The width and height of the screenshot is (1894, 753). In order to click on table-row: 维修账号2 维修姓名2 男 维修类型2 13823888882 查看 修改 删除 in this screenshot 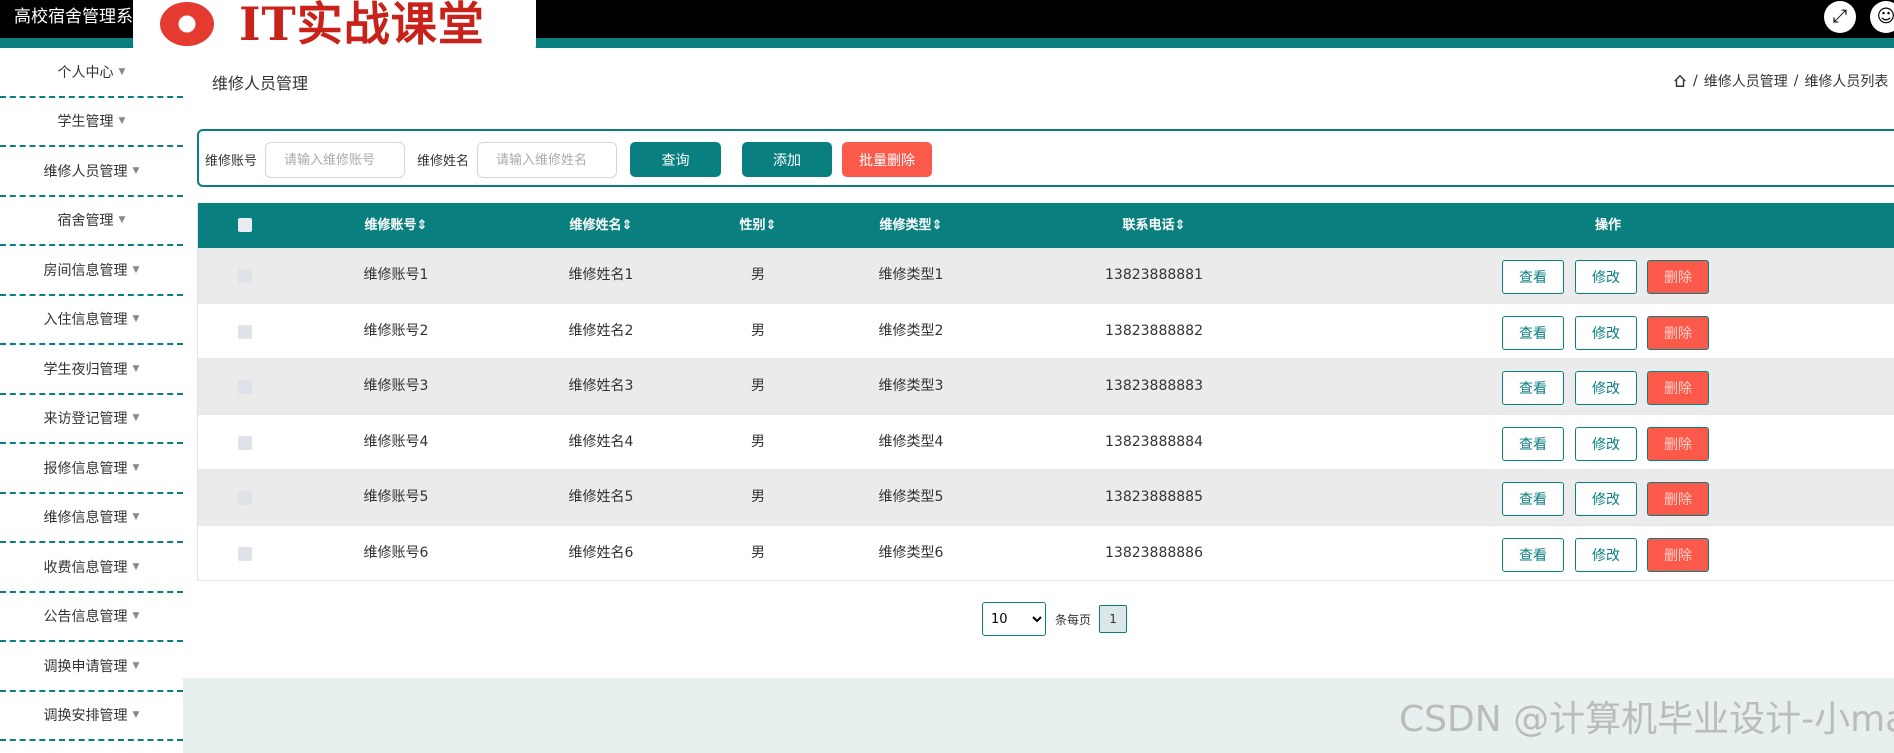, I will do `click(1046, 331)`.